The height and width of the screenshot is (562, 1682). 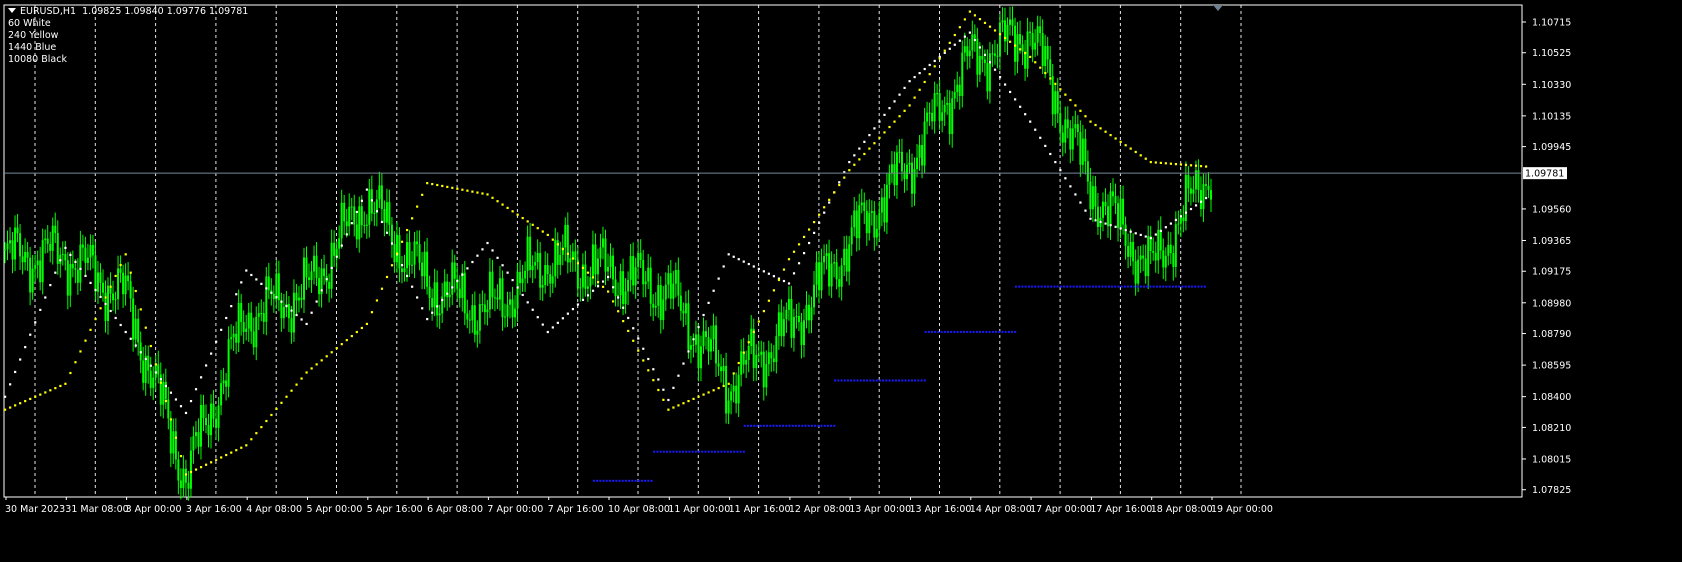 I want to click on y-tick-label: 1.08015, so click(x=1551, y=459).